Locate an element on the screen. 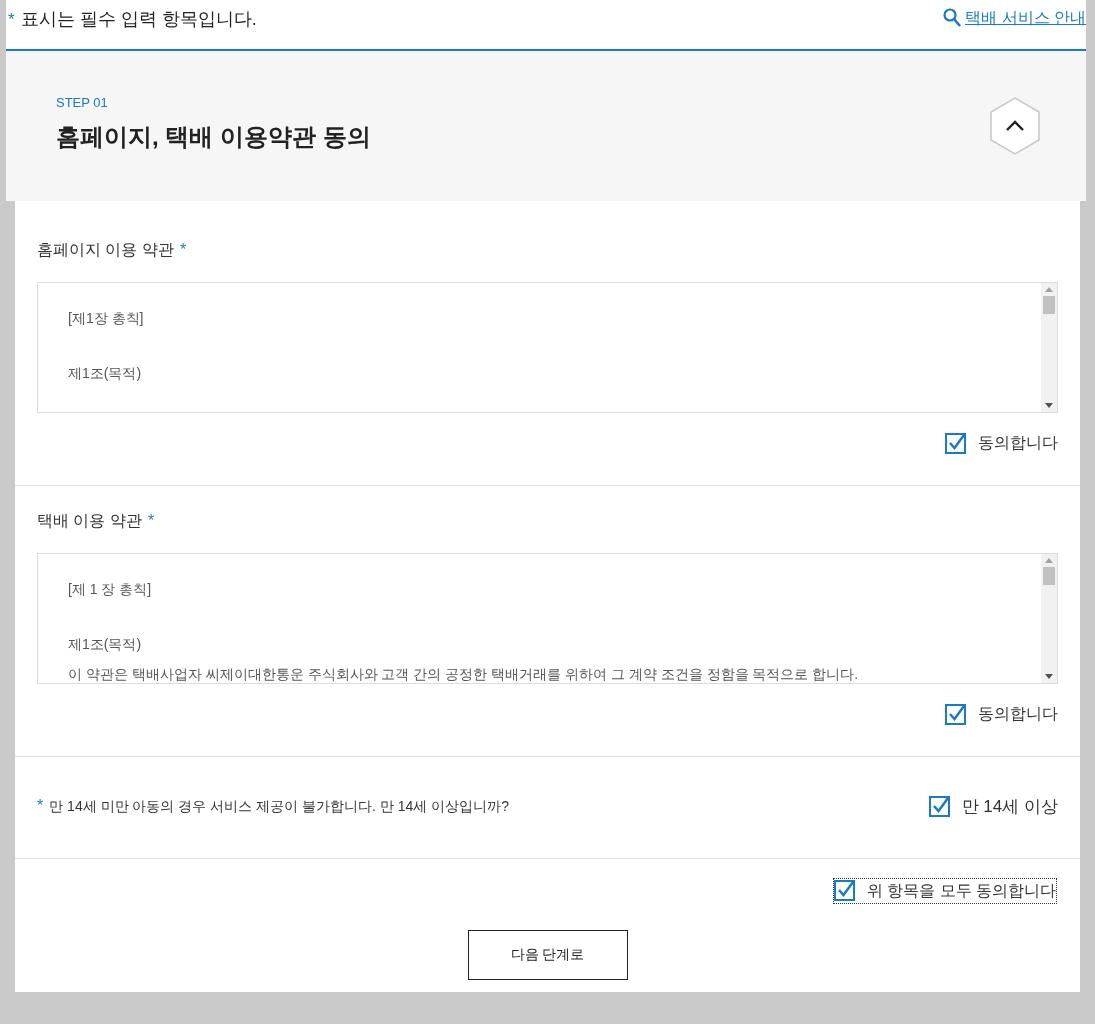  terms-text-line: 이 약관은 택배사업자 씨제이대한통운 주식회사와 고객 간의 공정한 택배거래를 위하여 그 계약 조건을 정함을 목적으로 합니다. is located at coordinates (464, 674).